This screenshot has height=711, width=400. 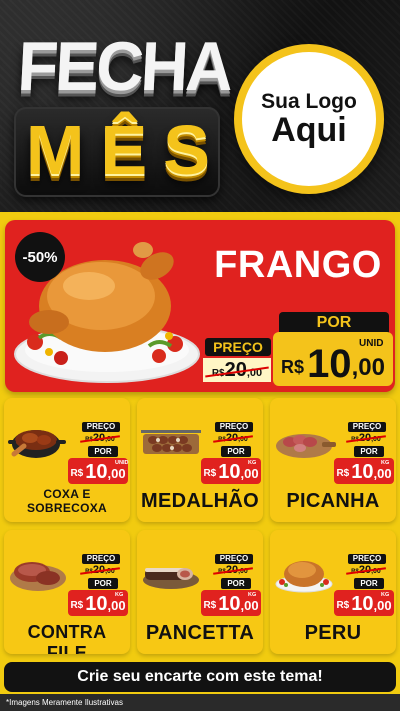 What do you see at coordinates (40, 257) in the screenshot?
I see `discount-badge: -50%` at bounding box center [40, 257].